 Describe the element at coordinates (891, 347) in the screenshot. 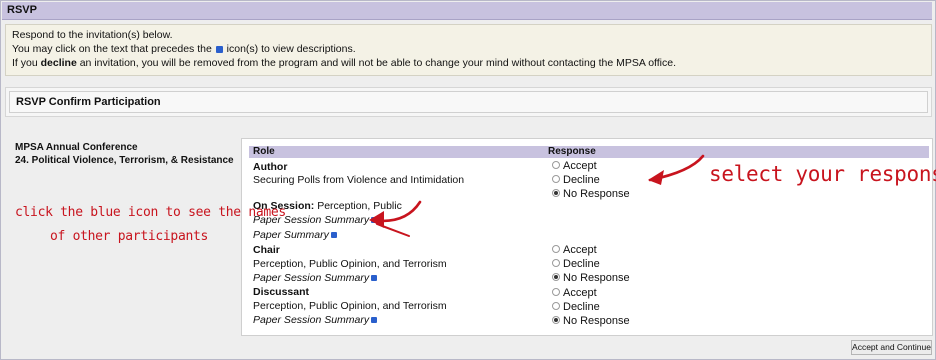

I see `accept-and-continue-button: Accept and Continue` at that location.